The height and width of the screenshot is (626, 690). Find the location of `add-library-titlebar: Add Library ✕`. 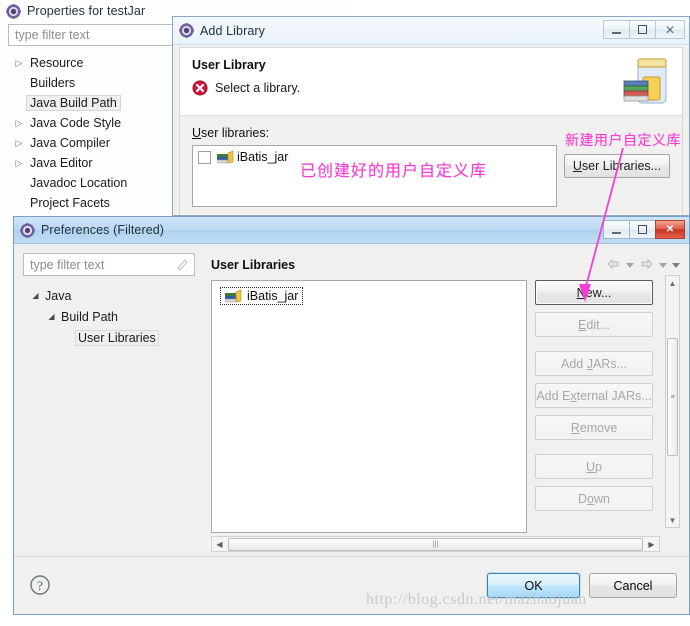

add-library-titlebar: Add Library ✕ is located at coordinates (431, 31).